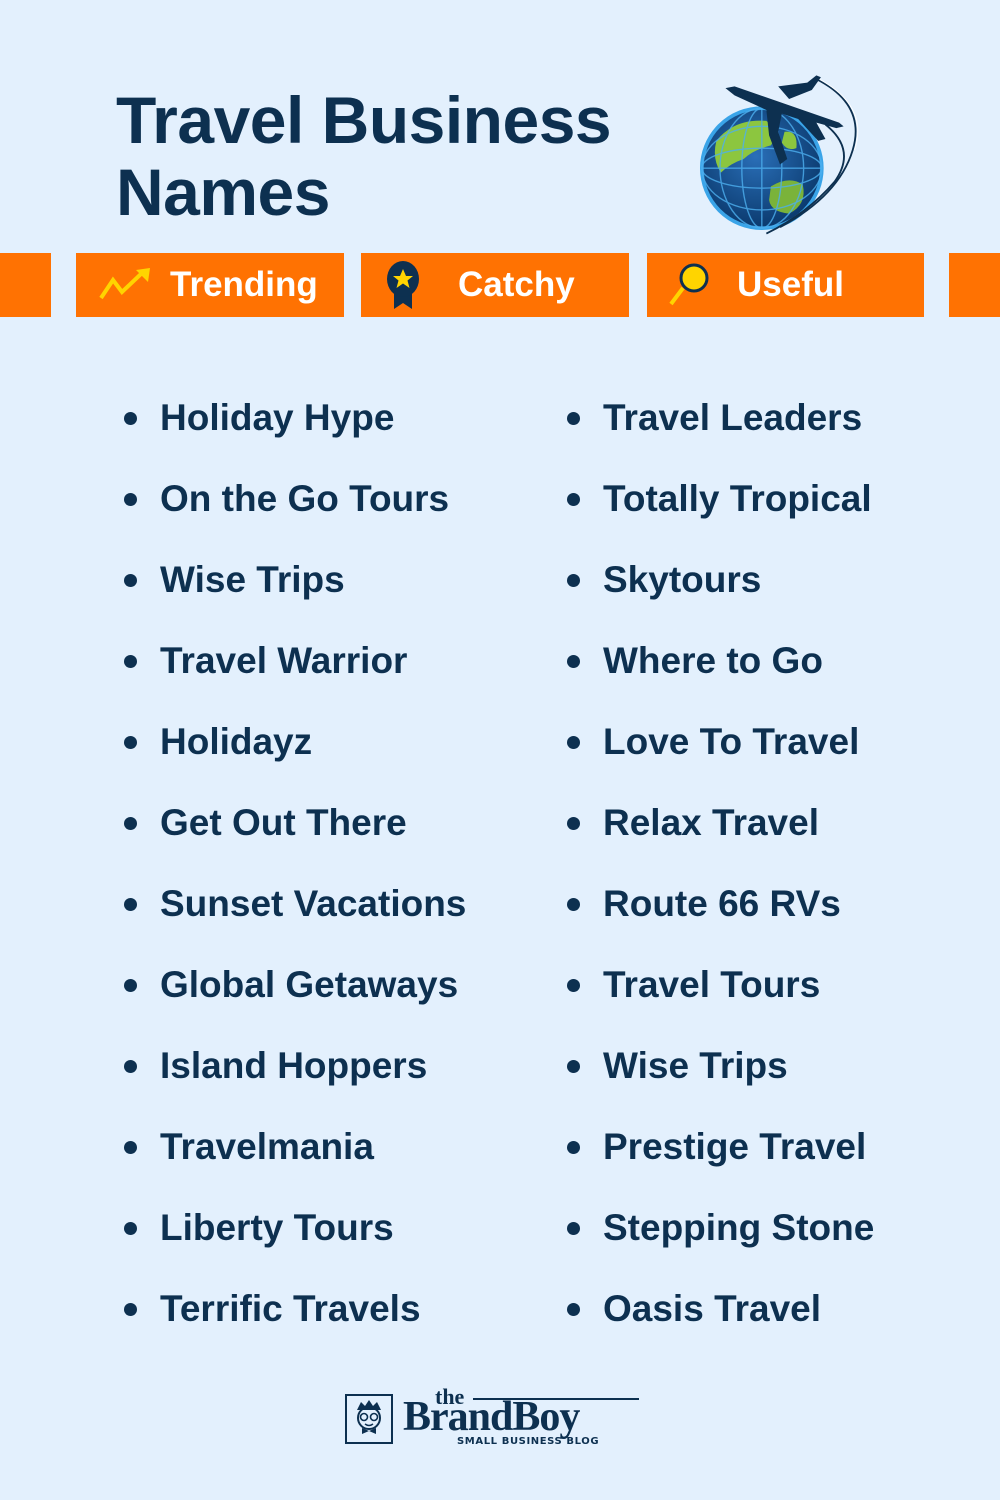 The height and width of the screenshot is (1500, 1000). Describe the element at coordinates (369, 1419) in the screenshot. I see `mascot-icon` at that location.